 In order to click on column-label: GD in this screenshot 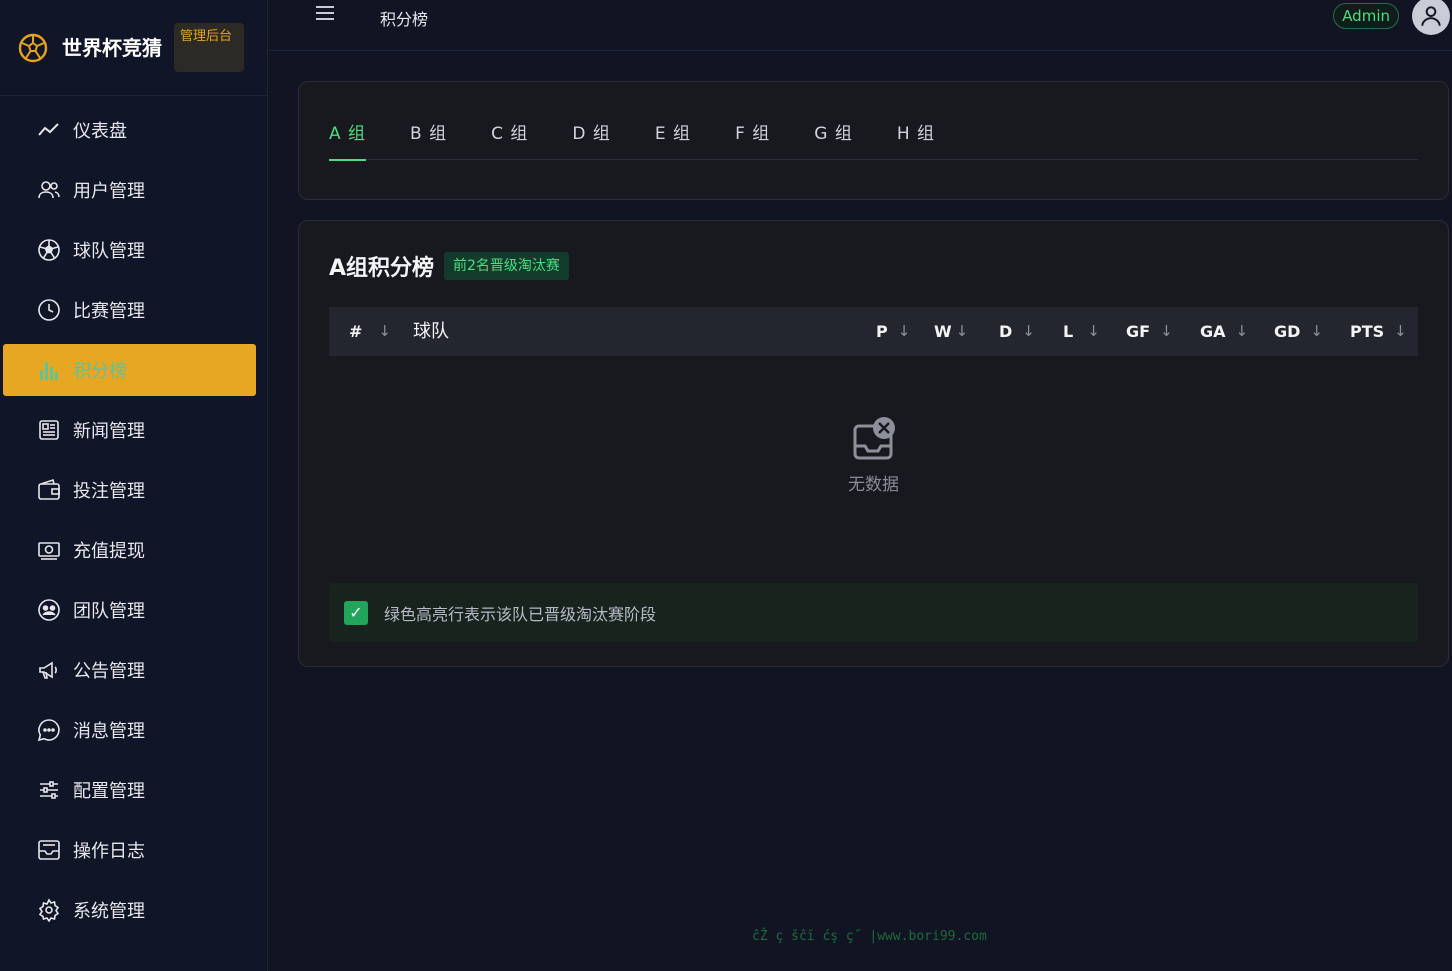, I will do `click(1287, 331)`.